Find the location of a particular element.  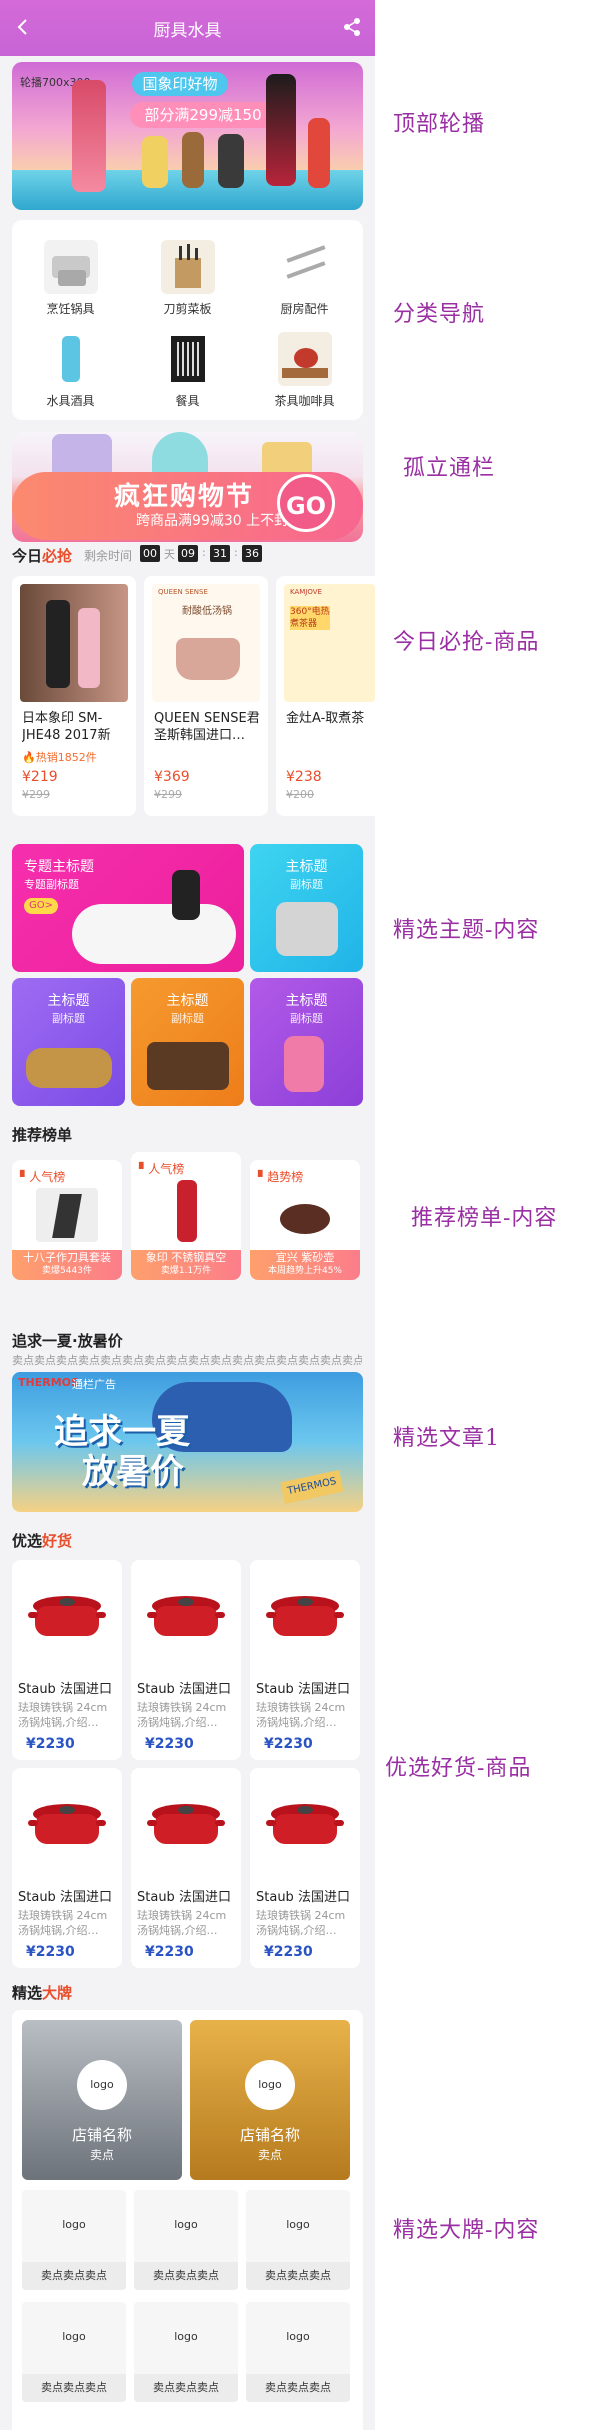

deal-brand-label: QUEEN SENSE is located at coordinates (183, 592).